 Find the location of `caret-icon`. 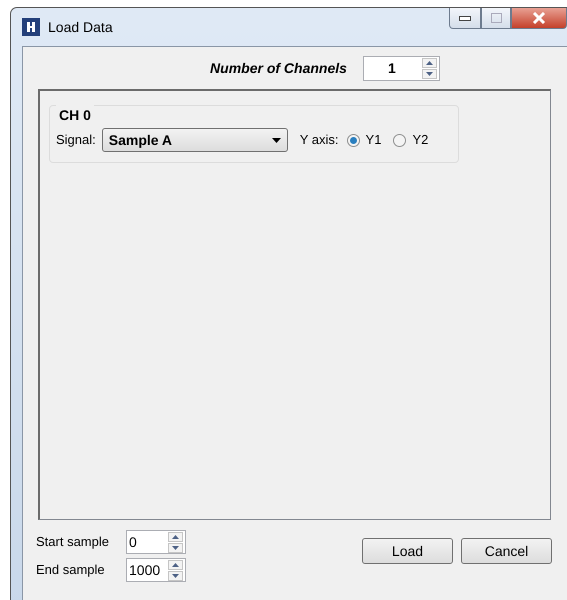

caret-icon is located at coordinates (276, 140).